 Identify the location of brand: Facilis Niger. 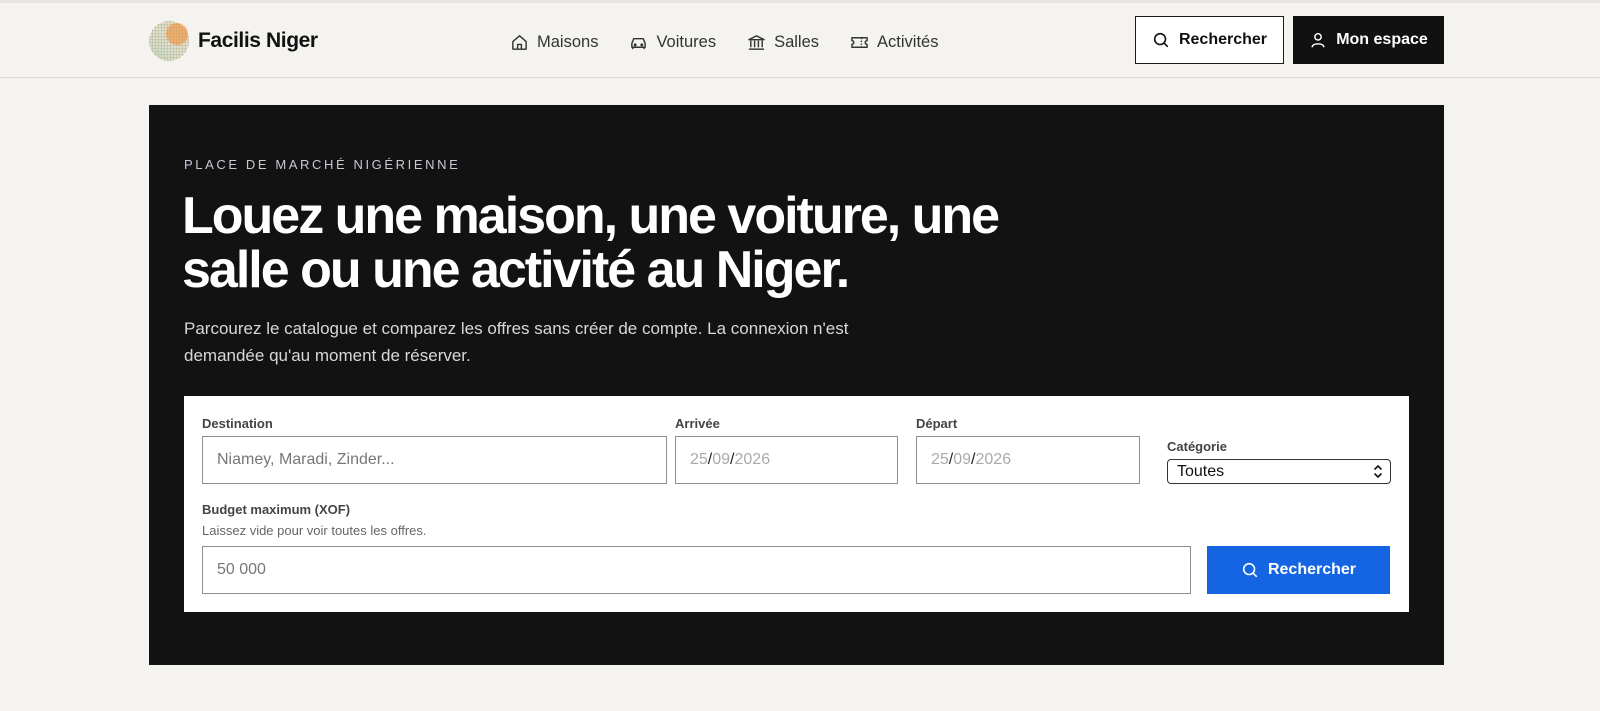
(233, 41).